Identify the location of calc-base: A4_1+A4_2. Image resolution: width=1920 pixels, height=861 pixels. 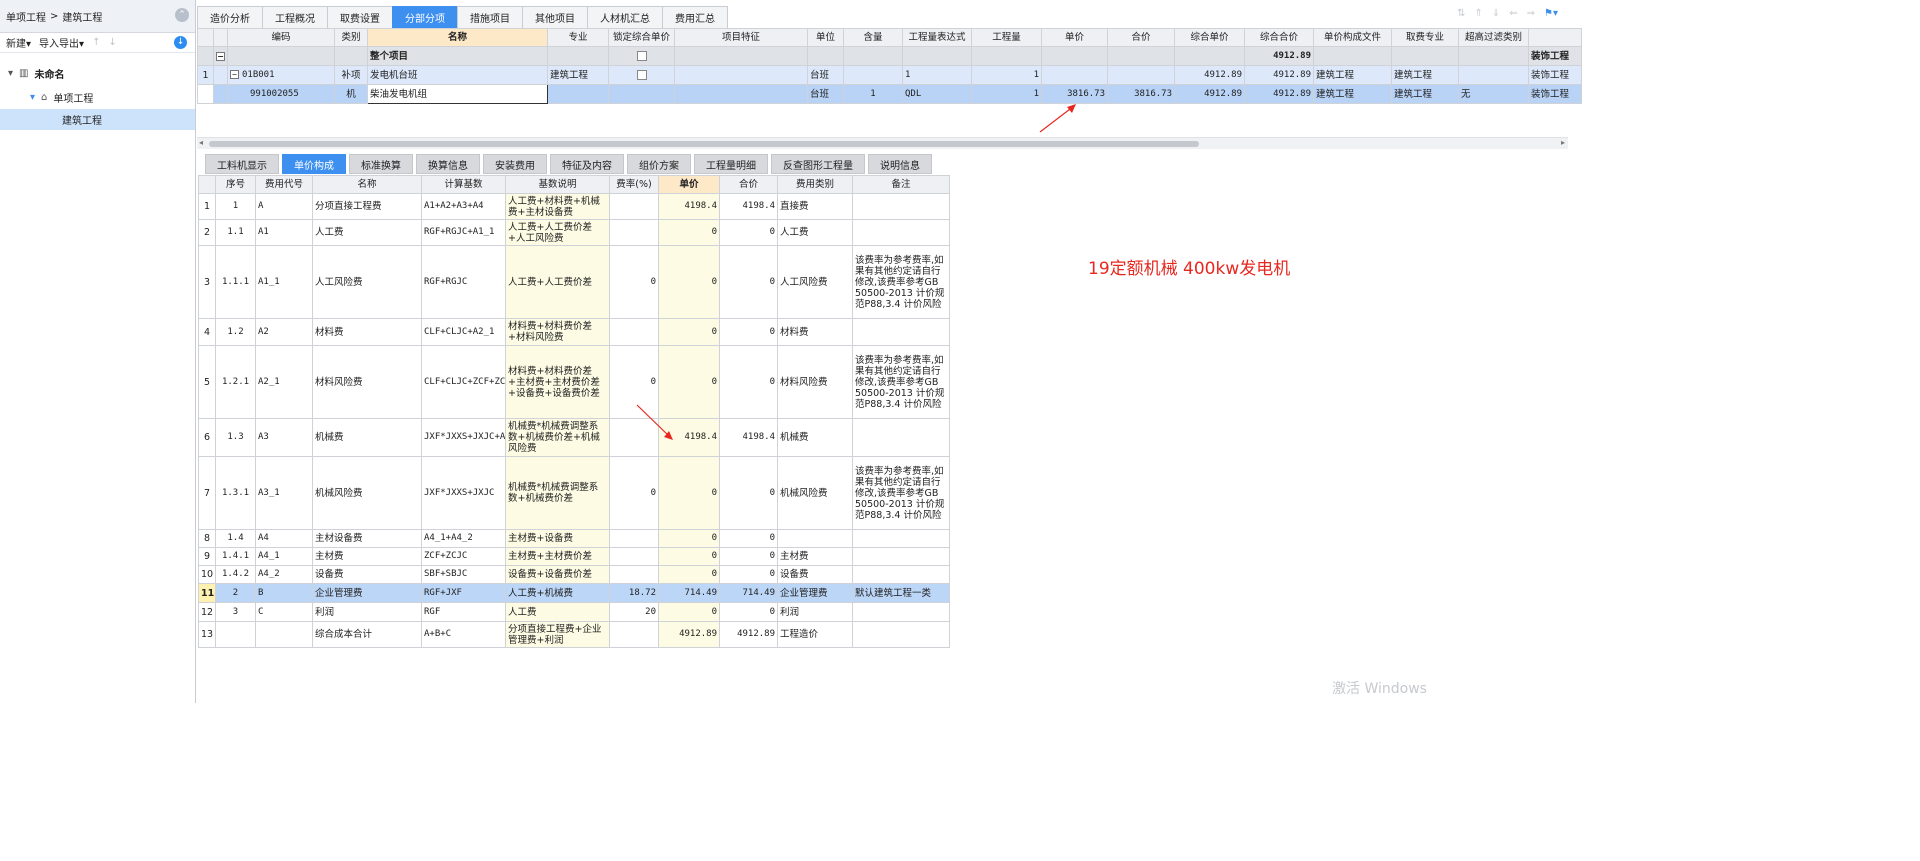
(463, 538).